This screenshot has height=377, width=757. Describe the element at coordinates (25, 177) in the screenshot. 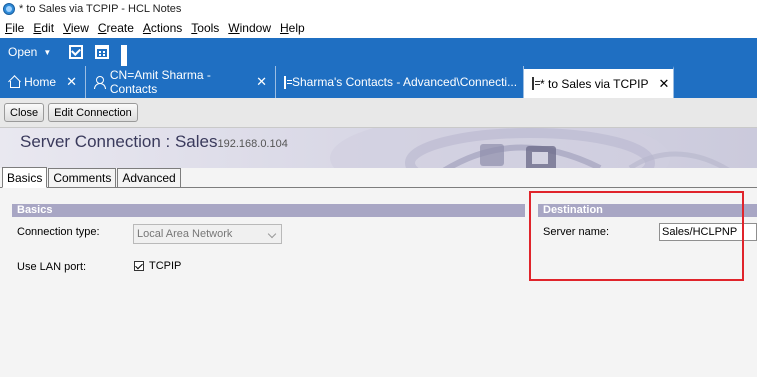

I see `tab-basics: Basics` at that location.